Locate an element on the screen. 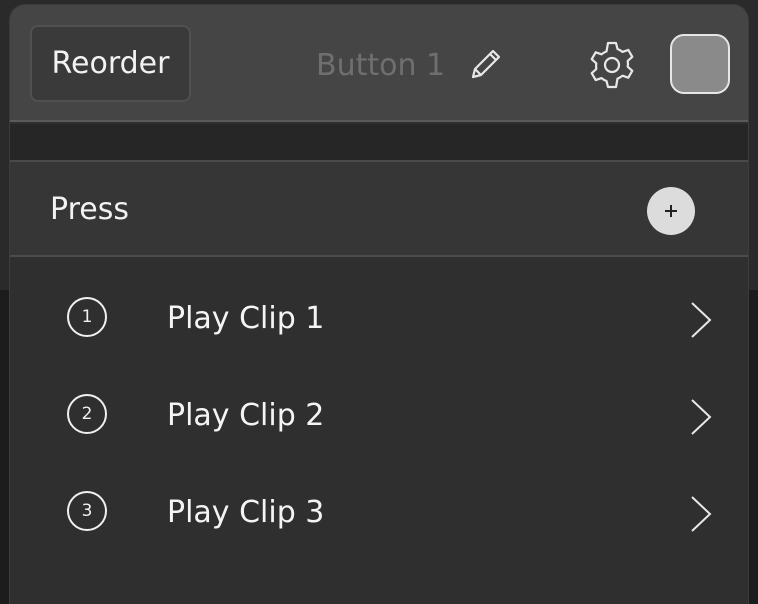  button-color-swatch is located at coordinates (700, 64).